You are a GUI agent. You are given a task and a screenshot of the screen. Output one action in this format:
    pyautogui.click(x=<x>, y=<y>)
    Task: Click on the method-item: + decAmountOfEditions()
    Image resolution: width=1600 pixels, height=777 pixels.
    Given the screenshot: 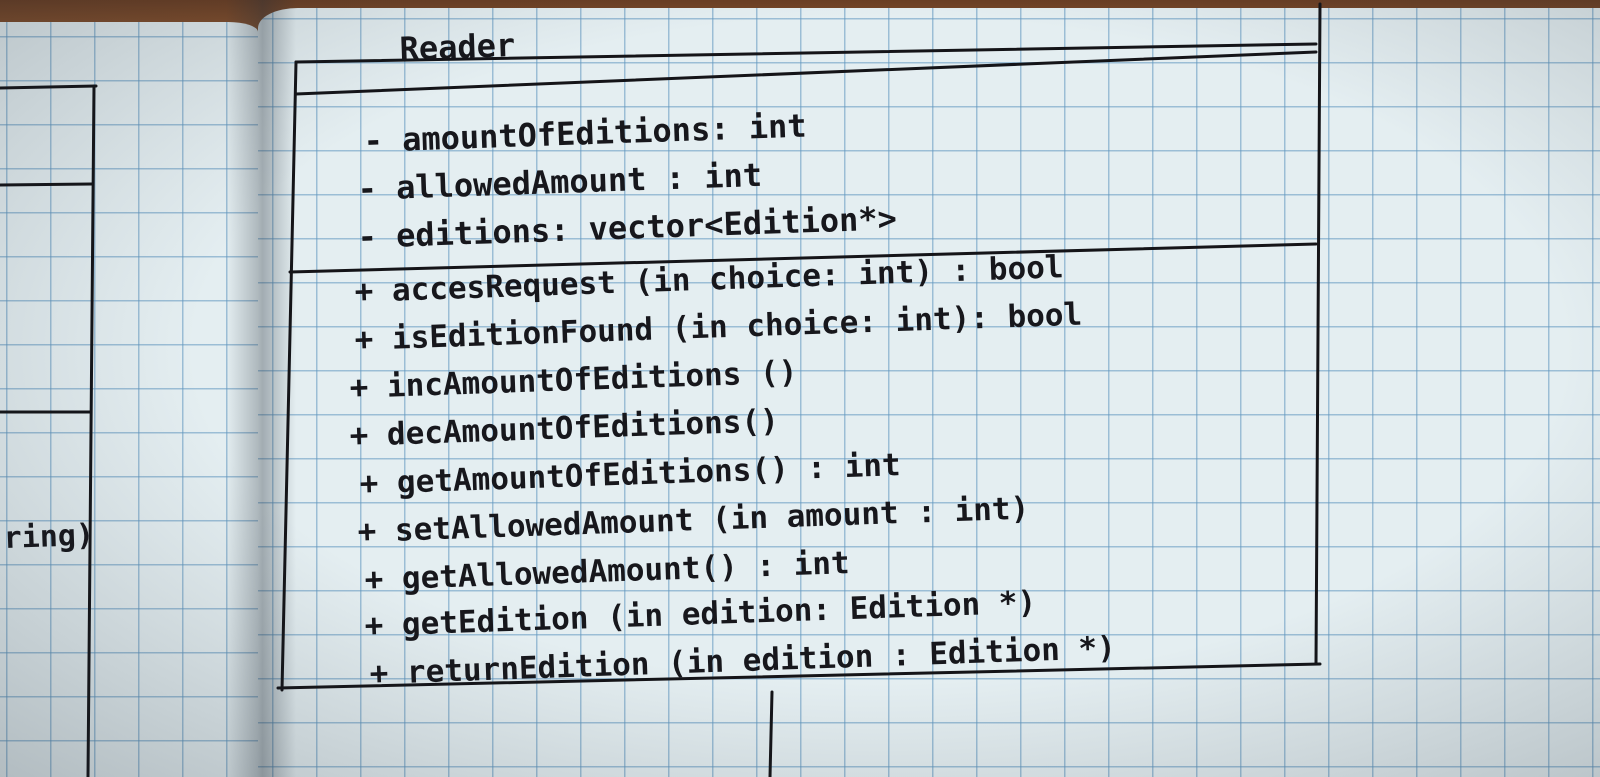 What is the action you would take?
    pyautogui.click(x=564, y=428)
    